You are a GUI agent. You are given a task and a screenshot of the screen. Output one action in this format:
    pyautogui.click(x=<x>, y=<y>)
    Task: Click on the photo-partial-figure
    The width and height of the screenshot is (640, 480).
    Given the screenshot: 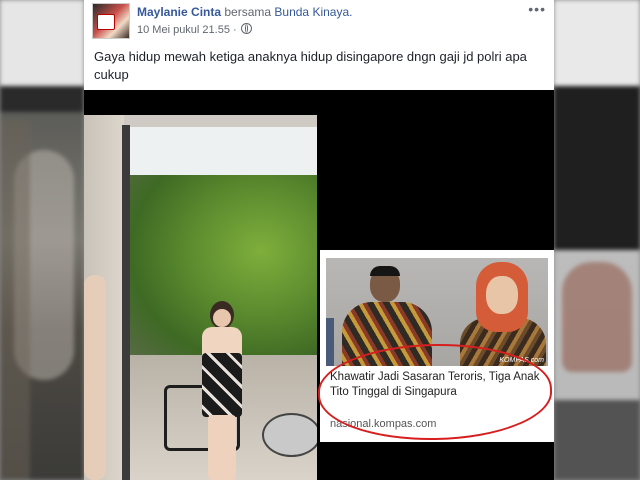 What is the action you would take?
    pyautogui.click(x=95, y=377)
    